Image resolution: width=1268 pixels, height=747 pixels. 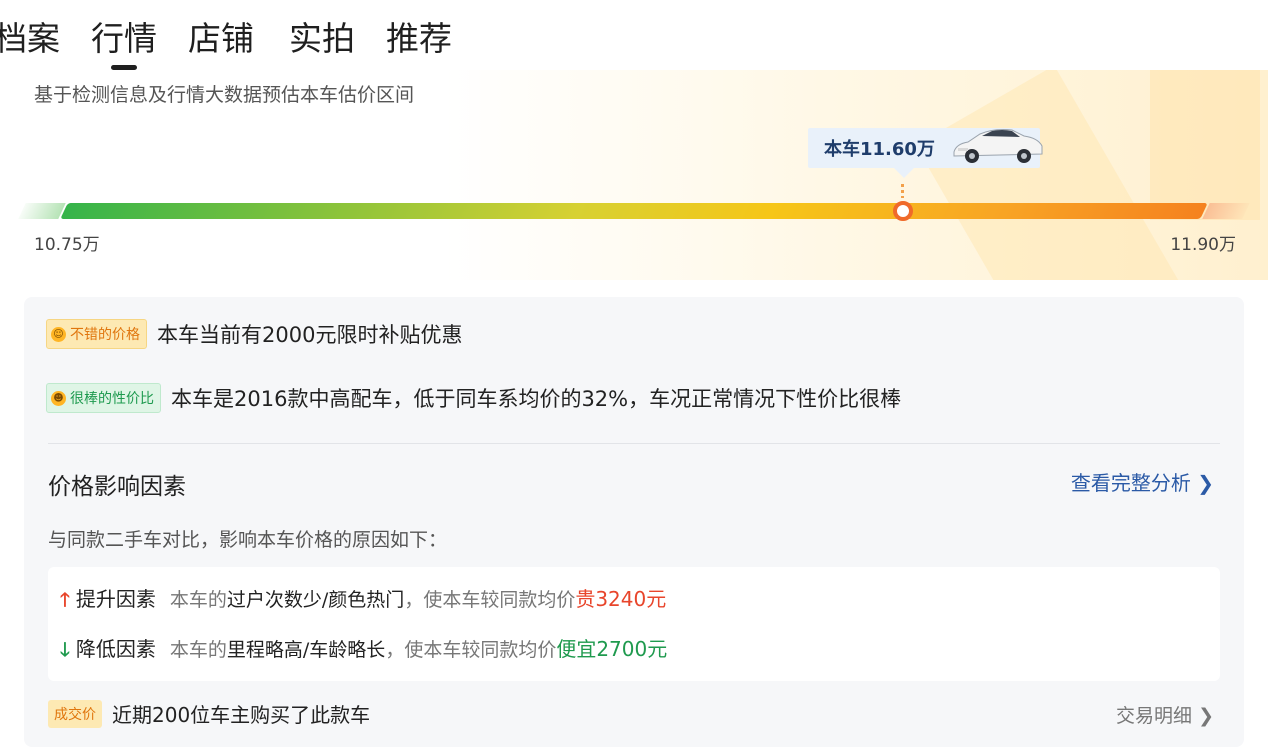 I want to click on tab-archive: 档案, so click(x=30, y=36).